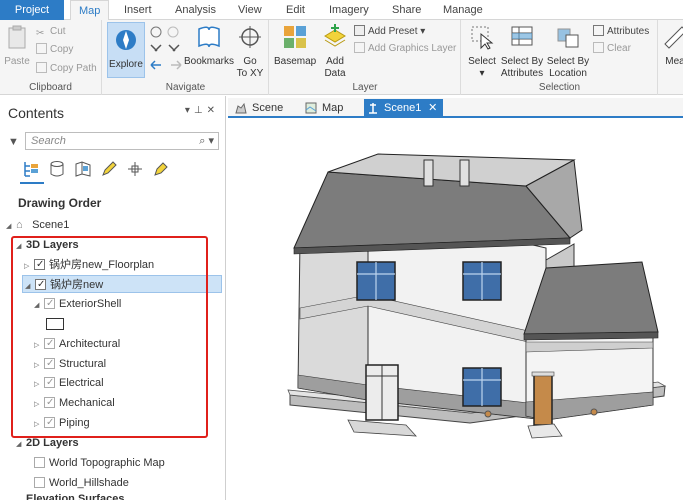 This screenshot has height=500, width=683. Describe the element at coordinates (209, 37) in the screenshot. I see `bookmarks-icon` at that location.